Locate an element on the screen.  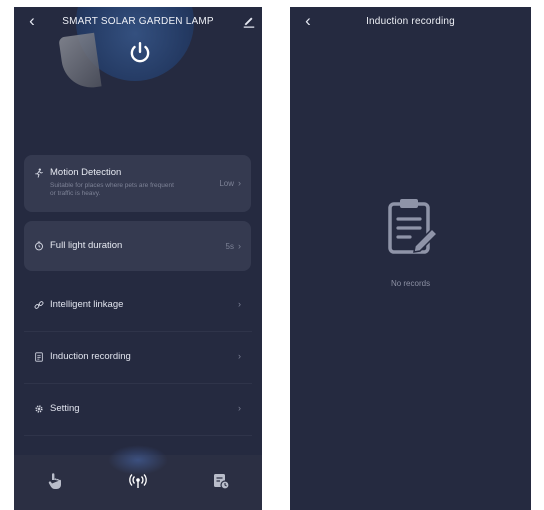
timer-icon is located at coordinates (39, 246).